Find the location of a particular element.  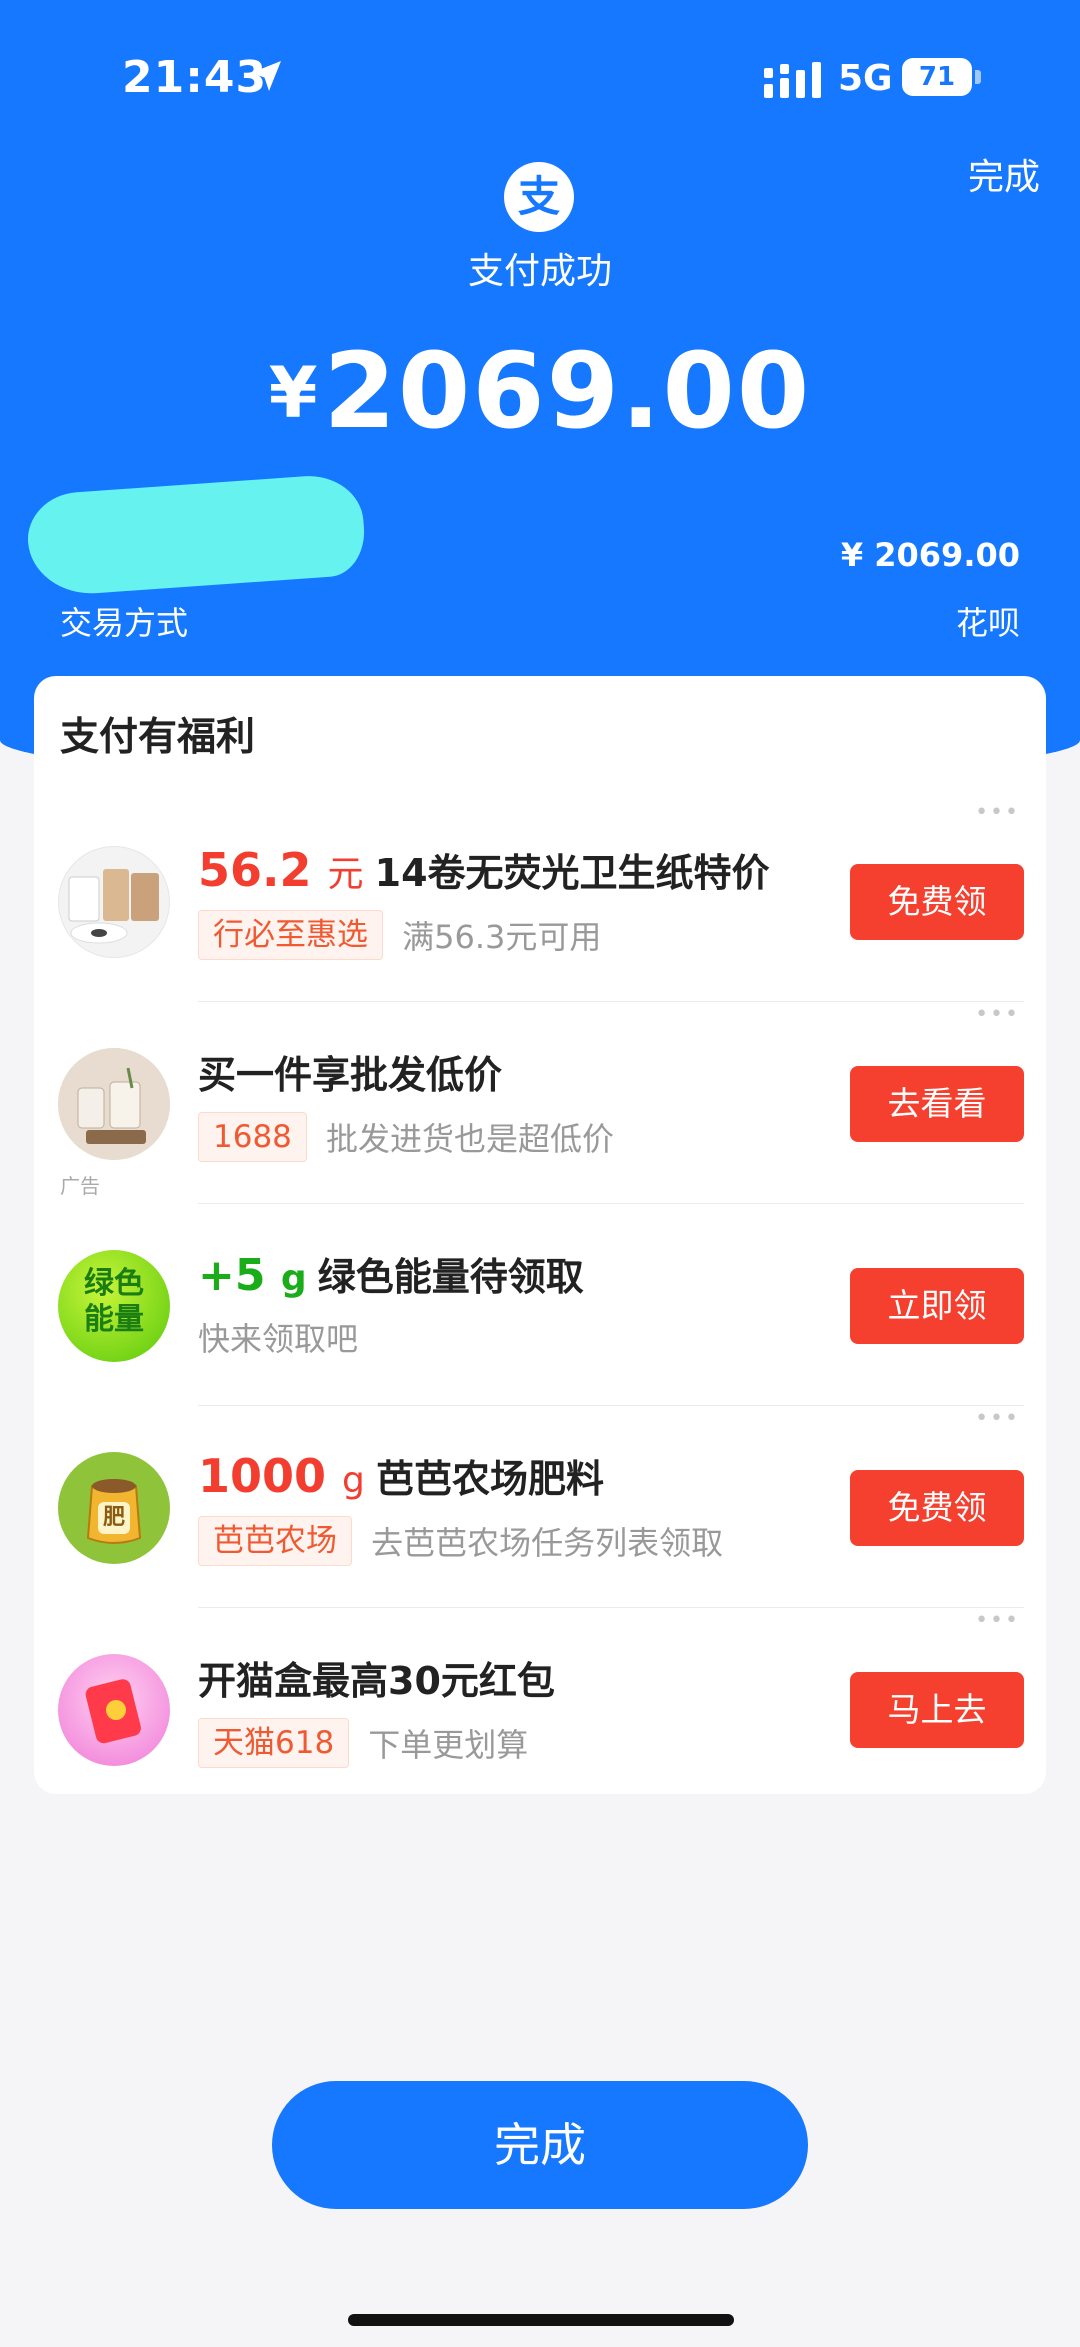

battery-level: 71 is located at coordinates (937, 77).